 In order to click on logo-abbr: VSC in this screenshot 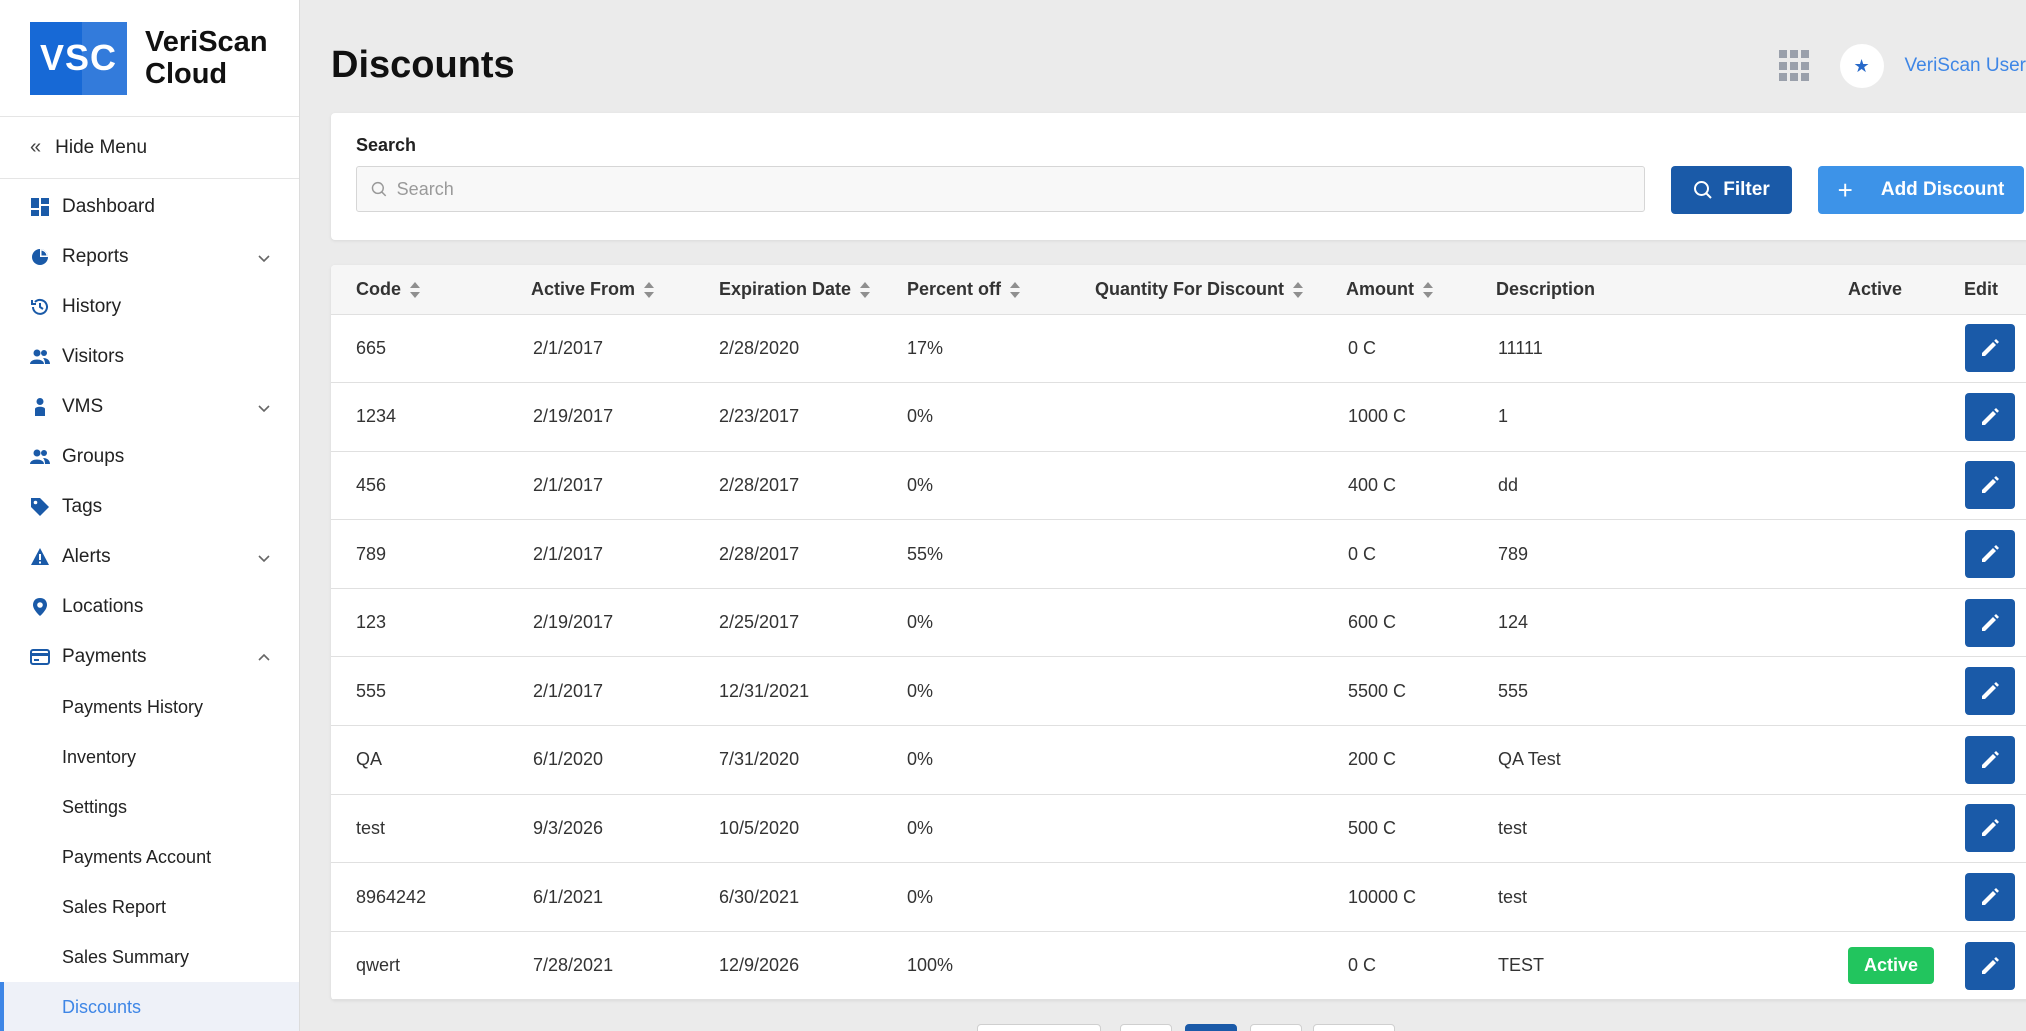, I will do `click(78, 57)`.